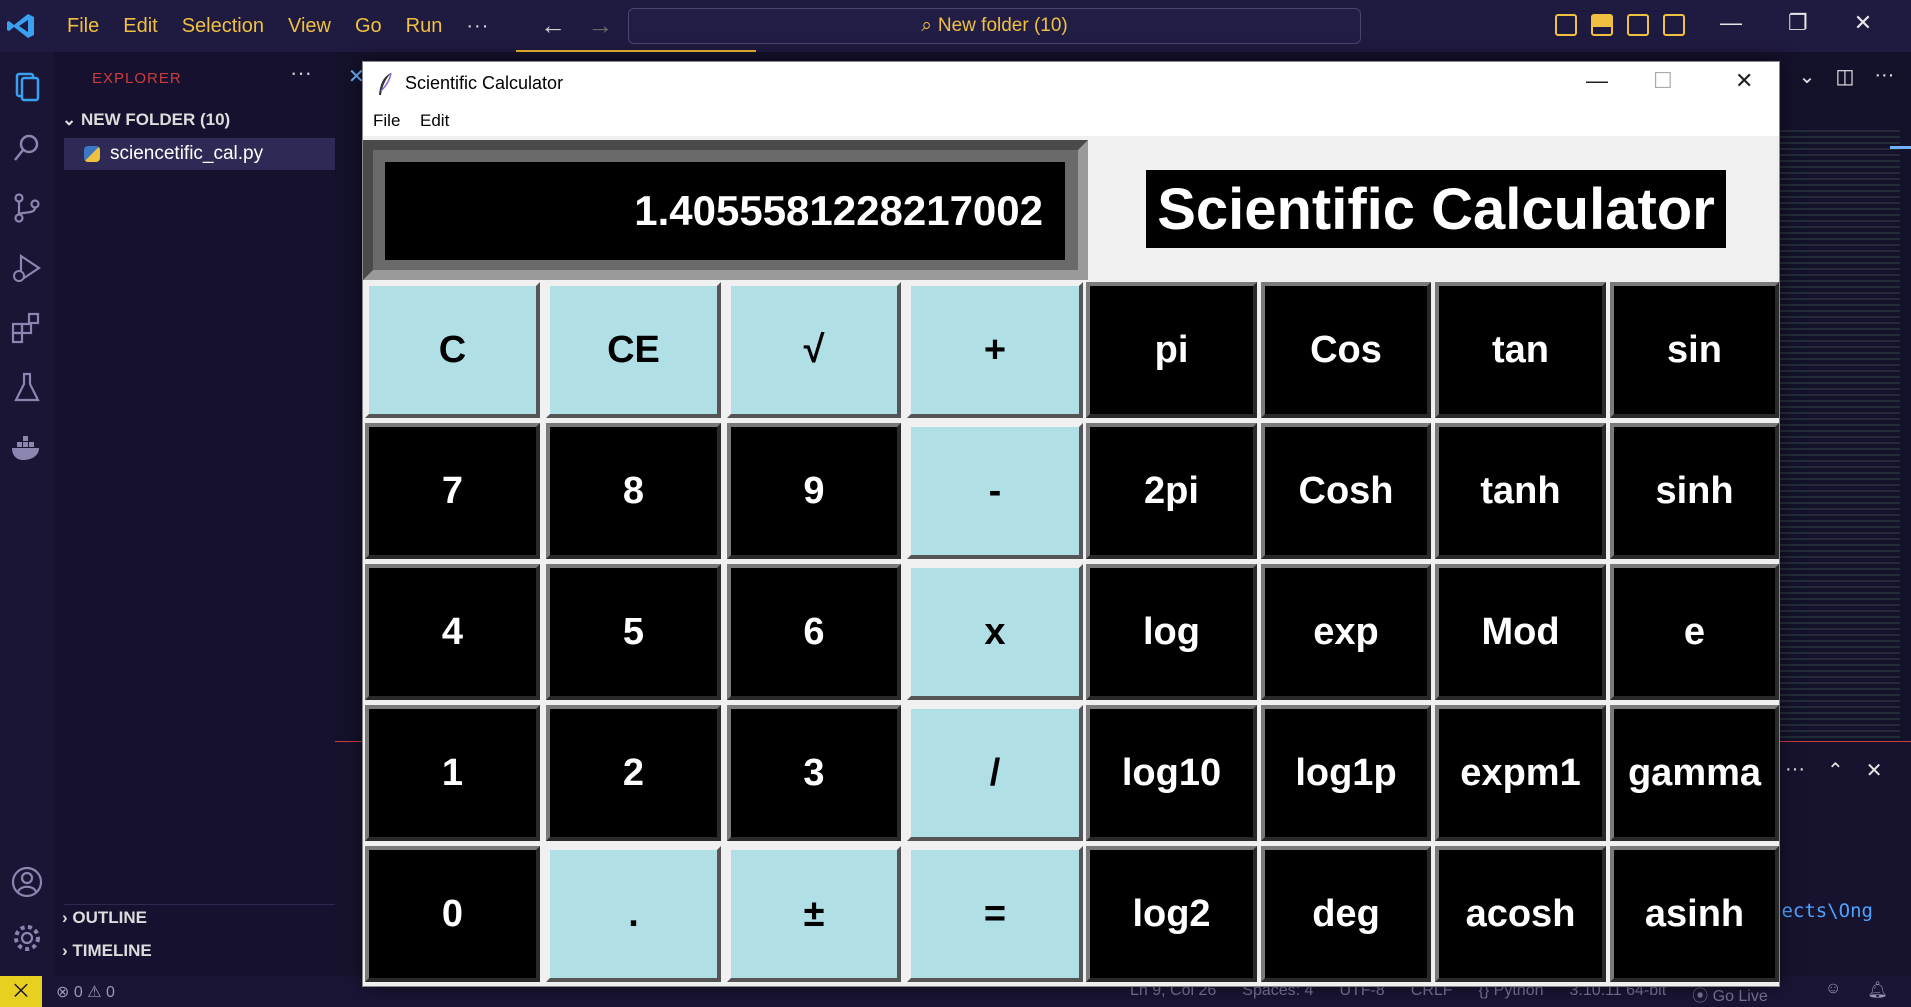 This screenshot has height=1007, width=1911. I want to click on outline-section: › OUTLINE, so click(104, 918).